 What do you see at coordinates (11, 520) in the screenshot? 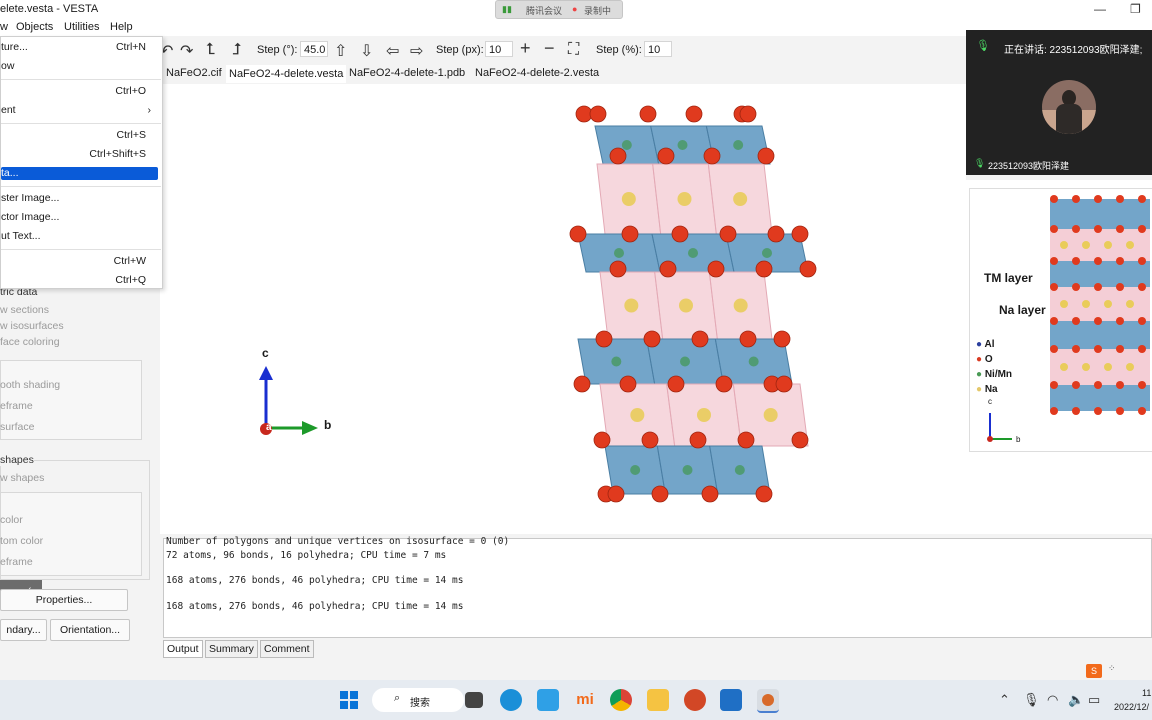
I see `color-radio: color` at bounding box center [11, 520].